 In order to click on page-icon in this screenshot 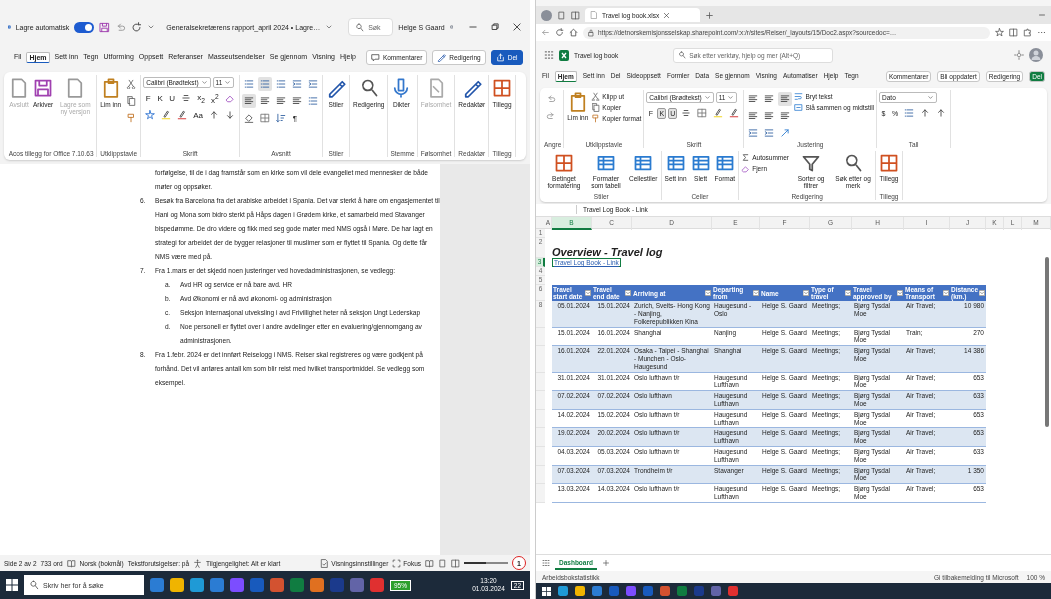, I will do `click(442, 563)`.